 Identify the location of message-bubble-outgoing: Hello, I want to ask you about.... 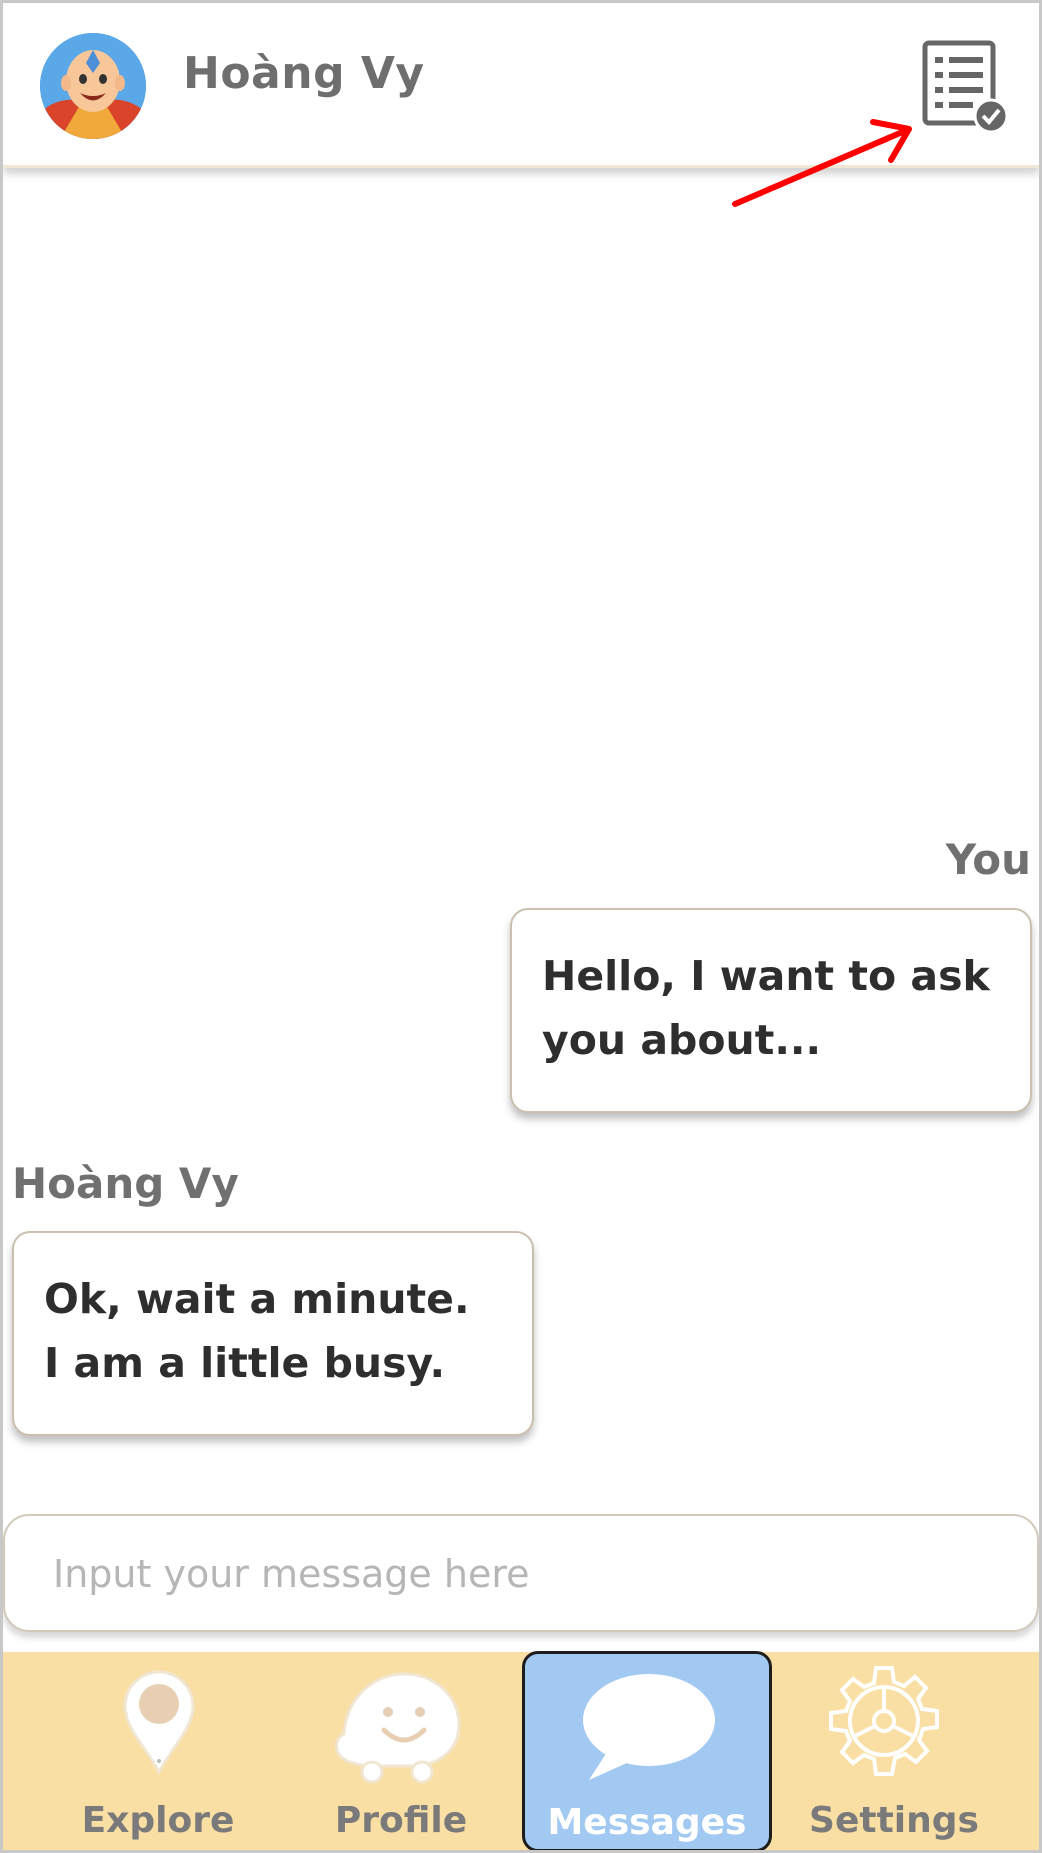
(771, 1010).